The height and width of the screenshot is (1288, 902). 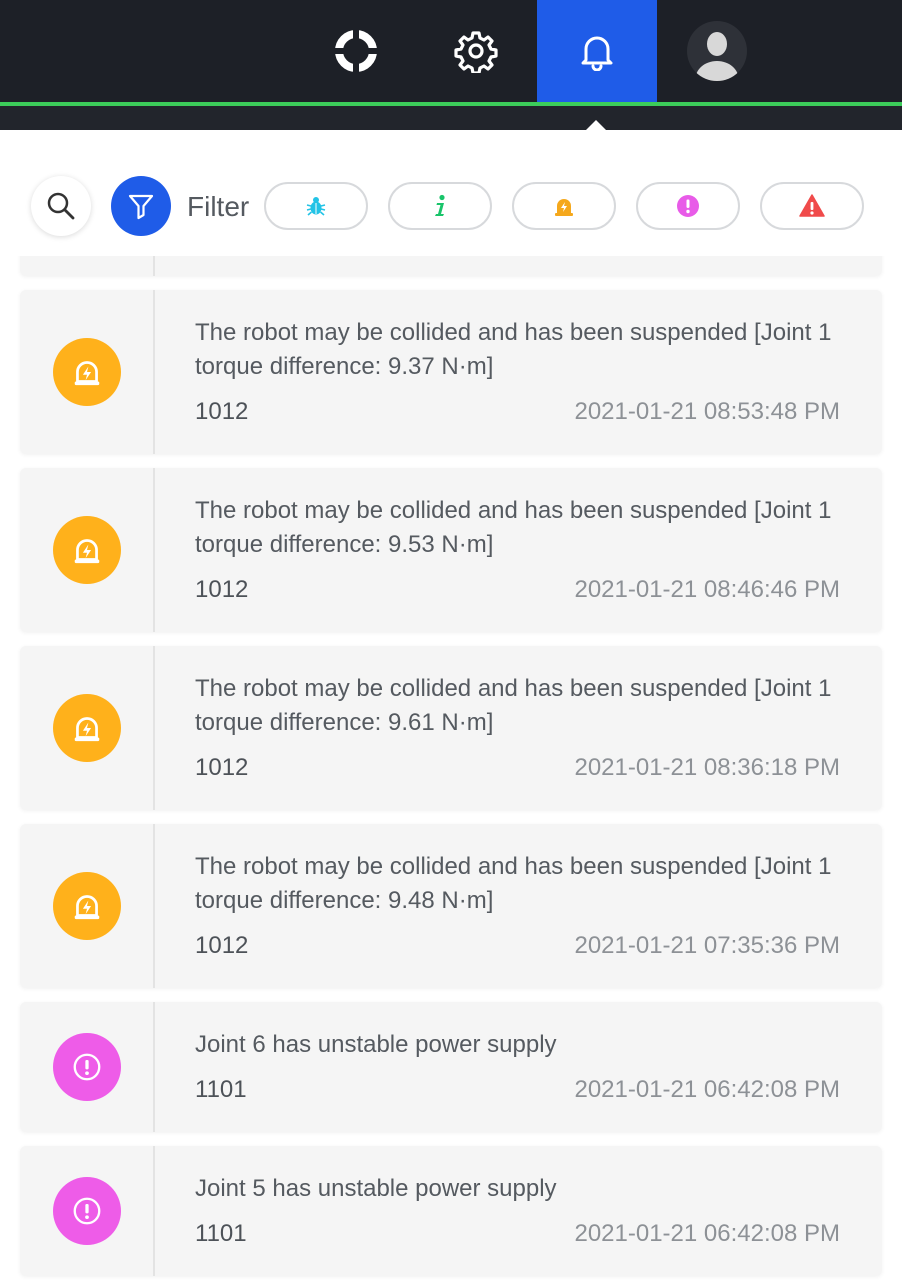 I want to click on notification-message: Joint 6 has unstable power supply, so click(x=376, y=1044).